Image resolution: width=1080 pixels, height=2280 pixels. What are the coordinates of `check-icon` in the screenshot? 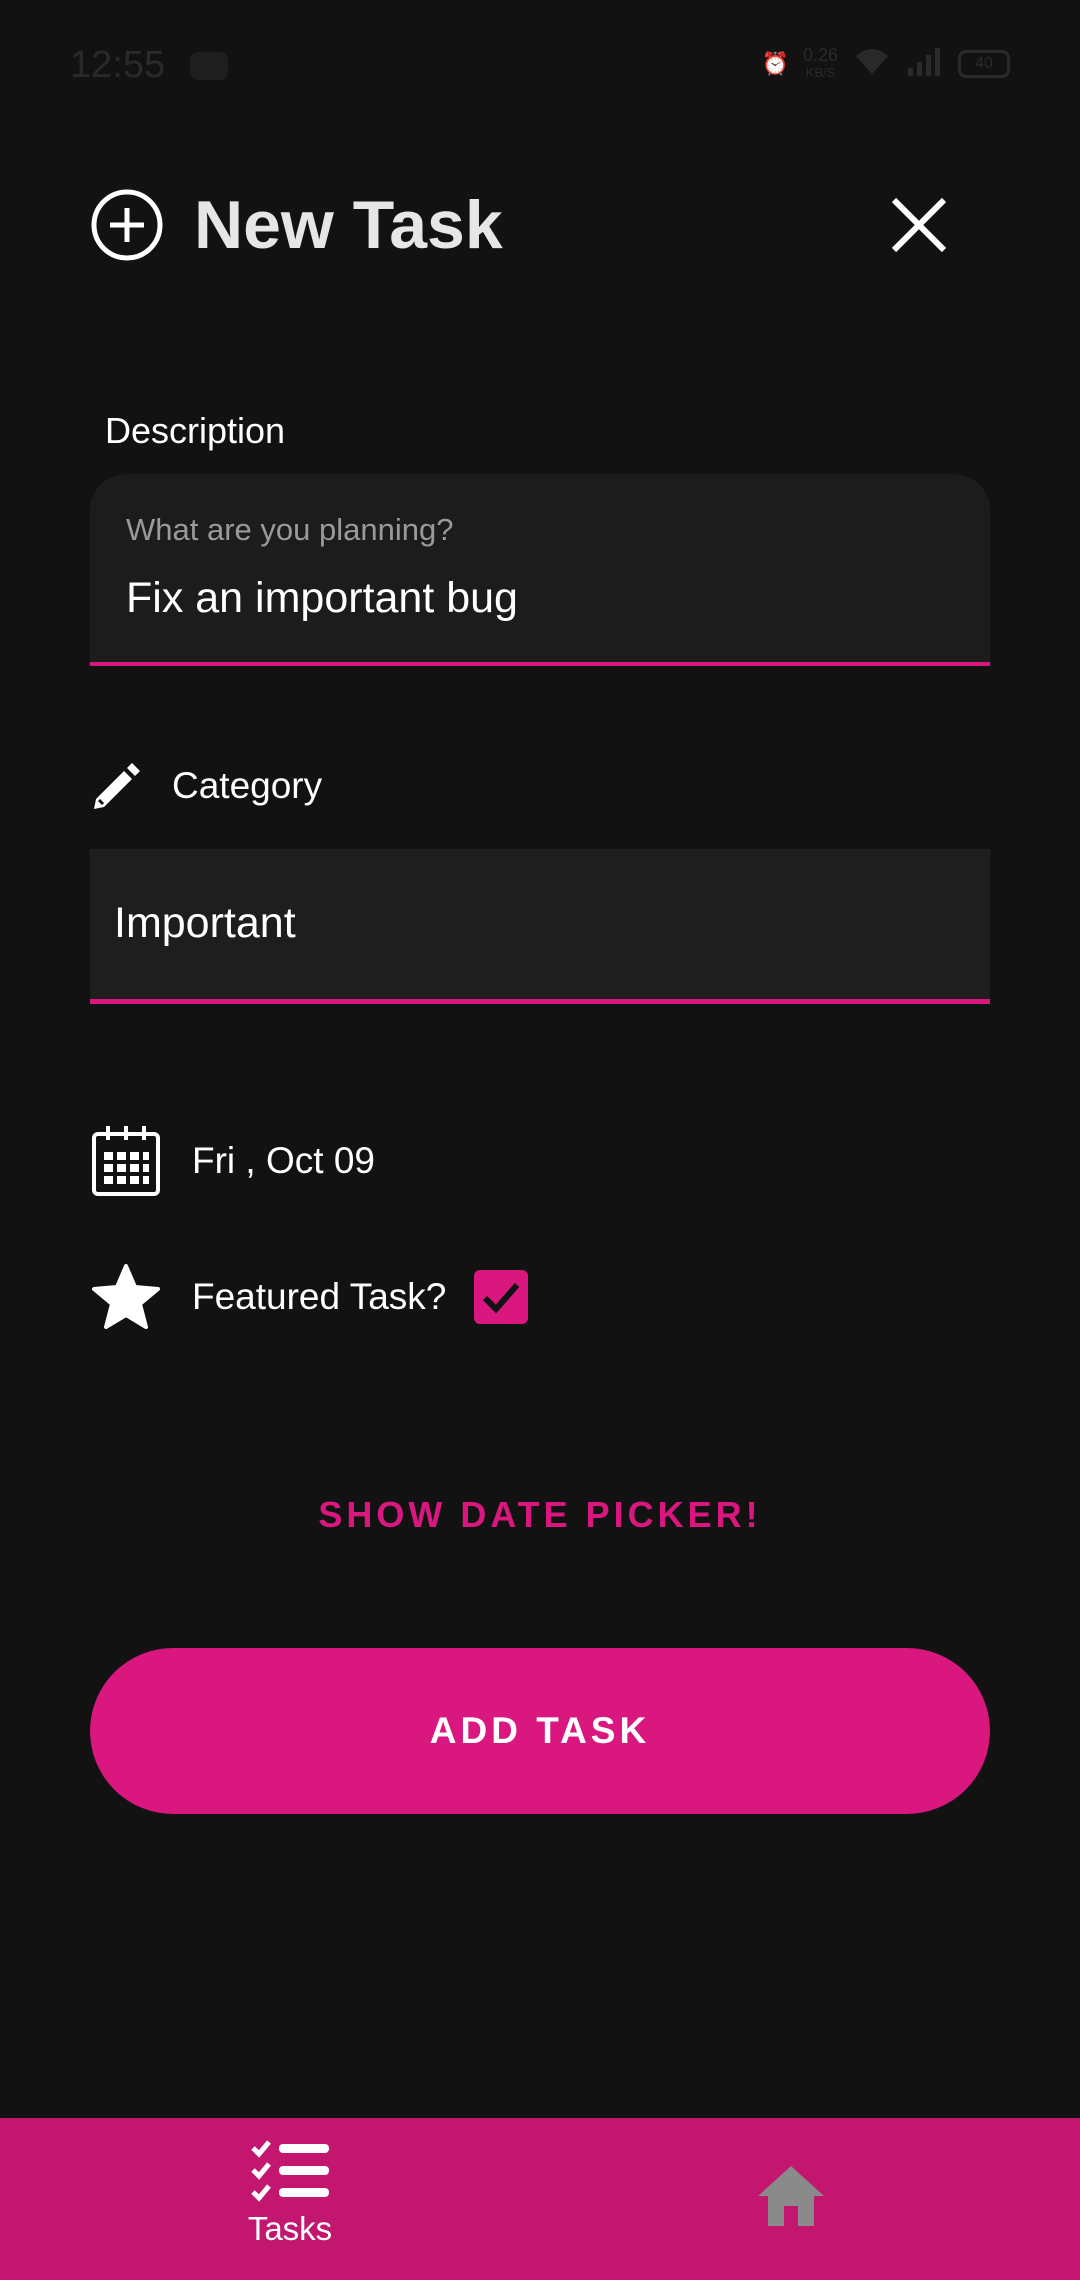 It's located at (501, 1298).